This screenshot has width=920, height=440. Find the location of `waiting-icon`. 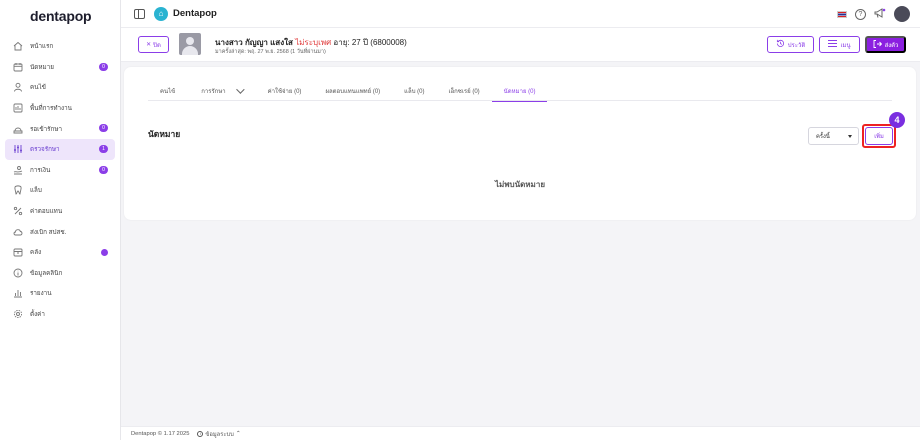

waiting-icon is located at coordinates (17, 128).